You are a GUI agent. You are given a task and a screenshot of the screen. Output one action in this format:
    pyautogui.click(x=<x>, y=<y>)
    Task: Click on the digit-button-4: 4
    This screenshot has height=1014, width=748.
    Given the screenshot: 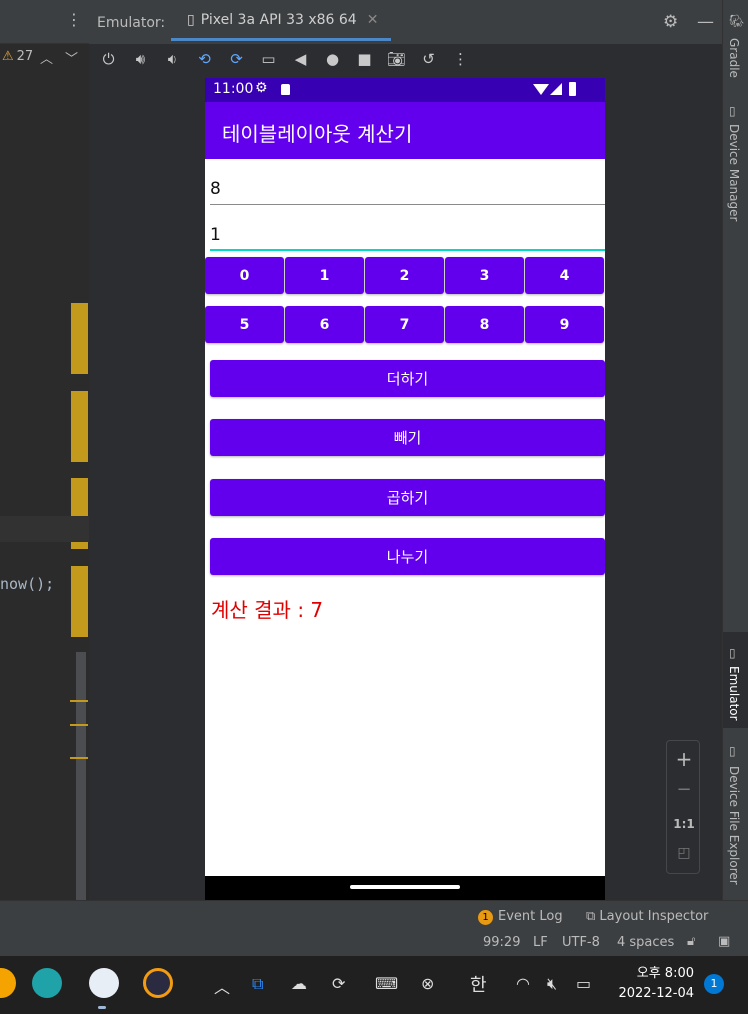 What is the action you would take?
    pyautogui.click(x=564, y=275)
    